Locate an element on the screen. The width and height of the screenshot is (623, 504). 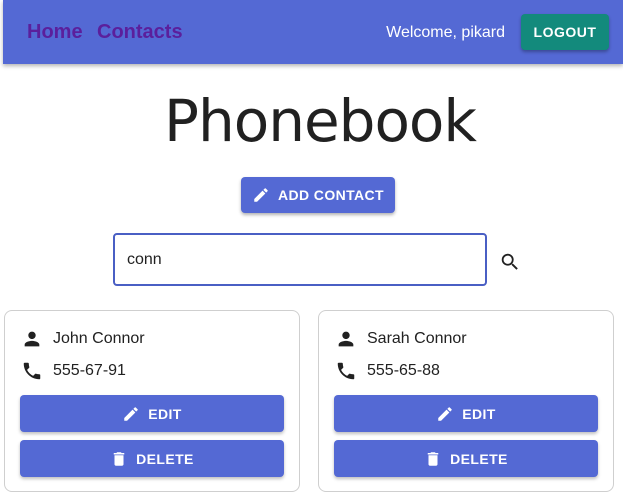
search-icon is located at coordinates (510, 262).